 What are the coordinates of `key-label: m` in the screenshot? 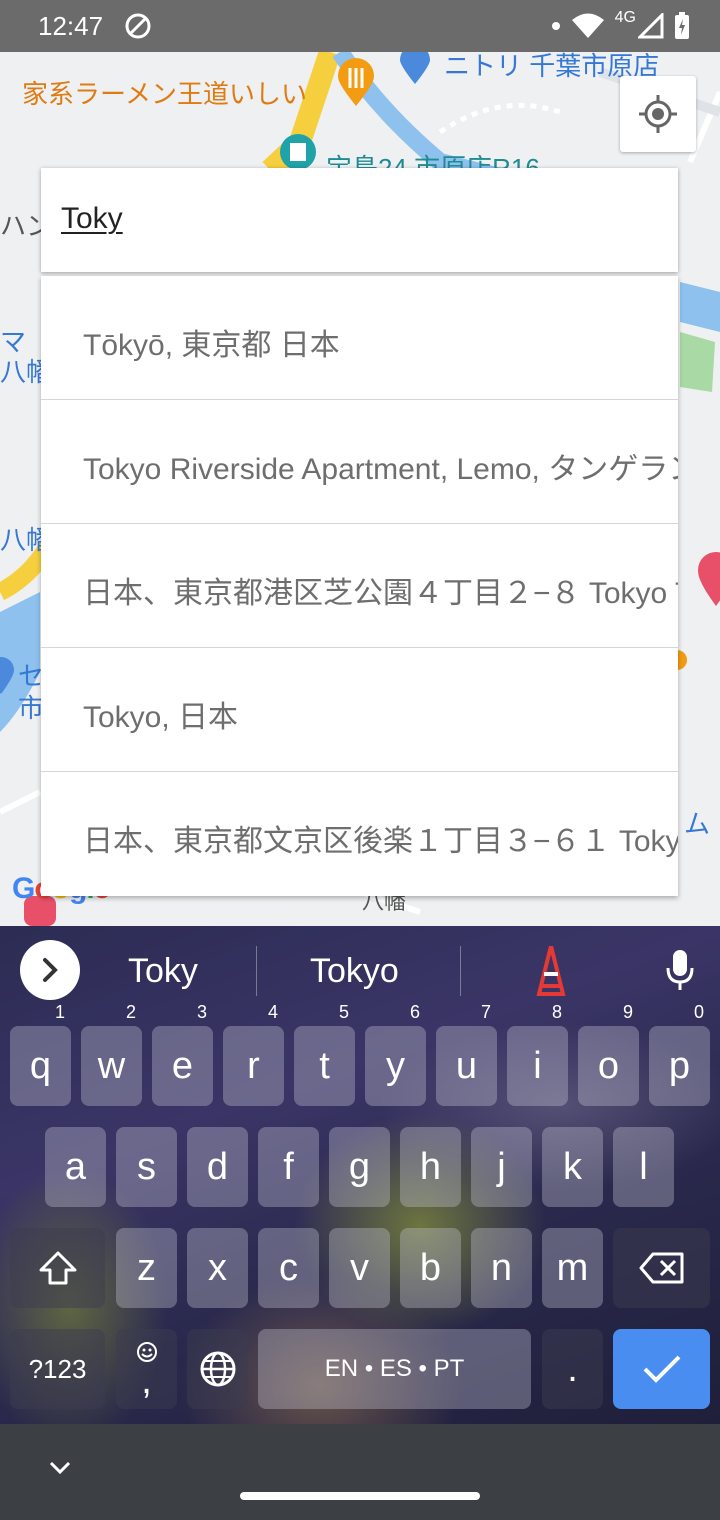 It's located at (572, 1268).